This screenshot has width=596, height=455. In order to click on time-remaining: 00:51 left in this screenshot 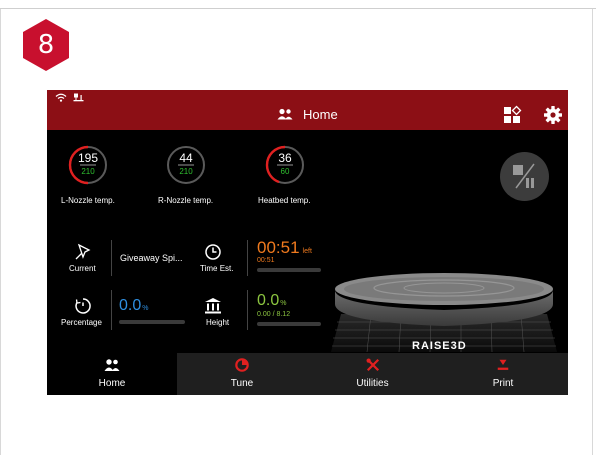, I will do `click(284, 248)`.